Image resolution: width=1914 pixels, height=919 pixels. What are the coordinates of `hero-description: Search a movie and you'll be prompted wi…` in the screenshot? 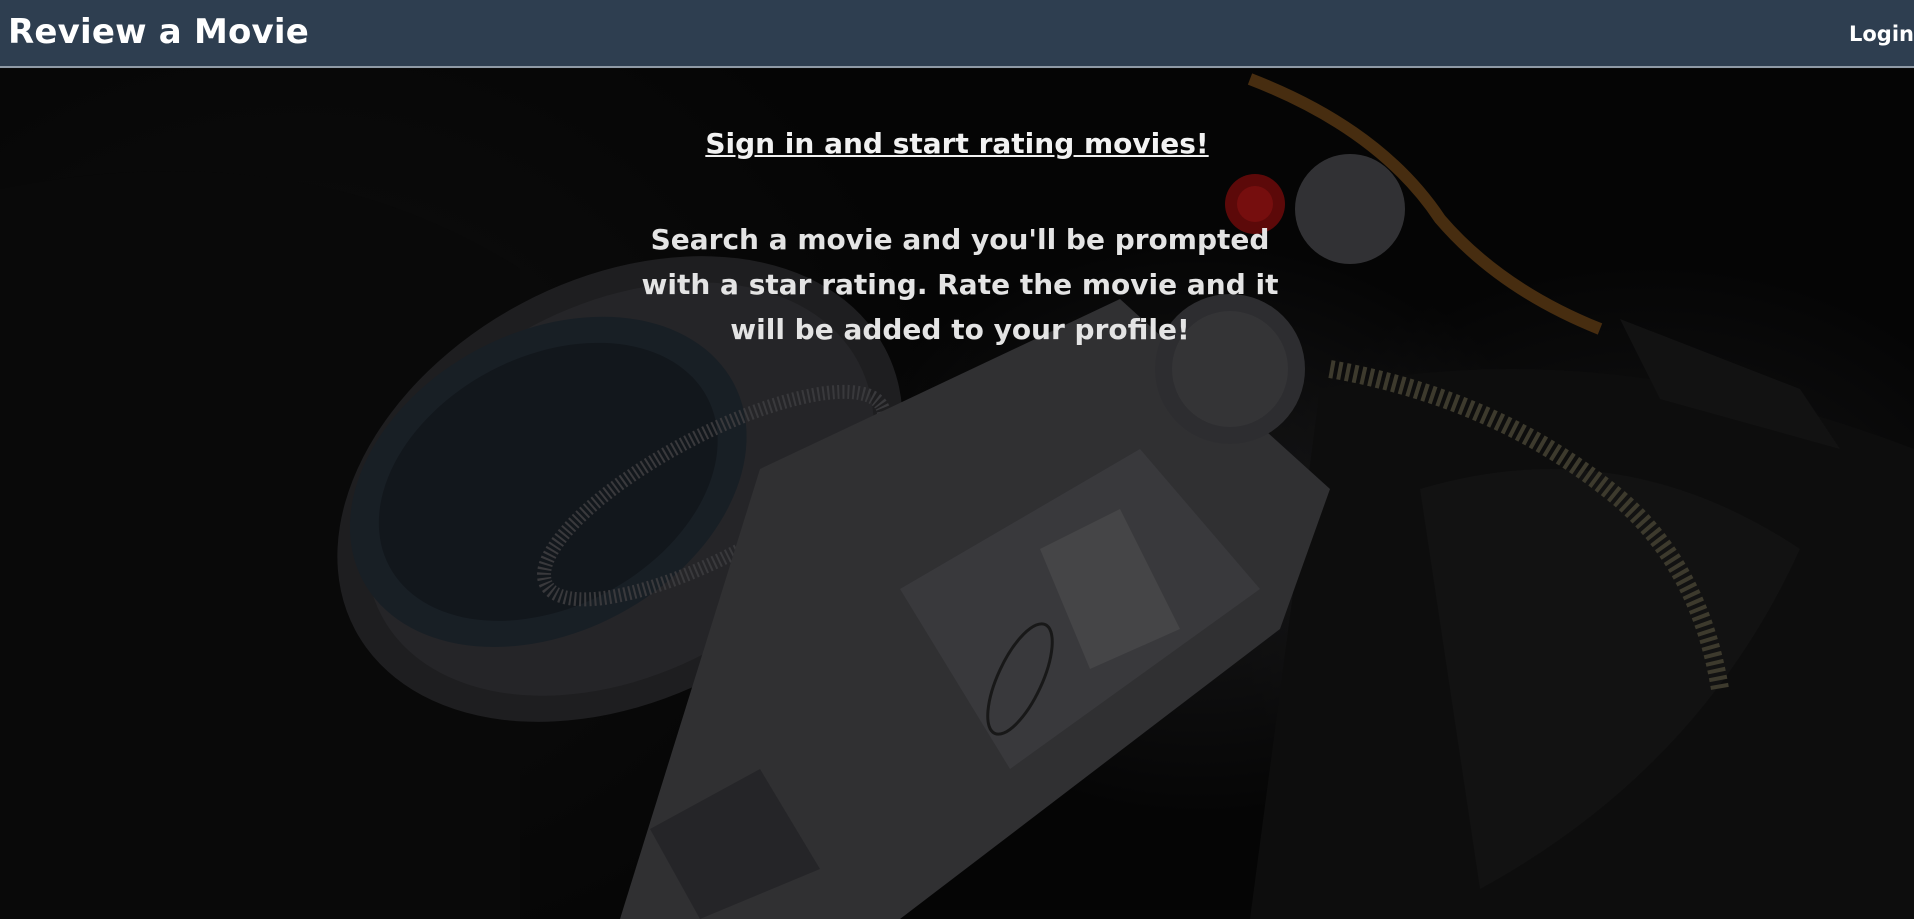 It's located at (960, 284).